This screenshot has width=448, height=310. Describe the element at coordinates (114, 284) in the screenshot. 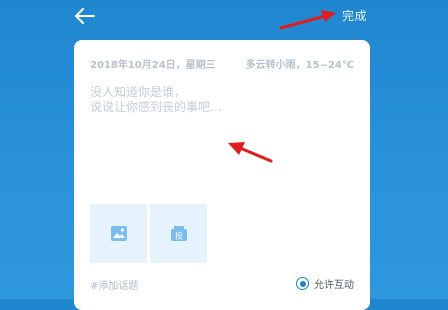

I see `add-topic-link: #添加话题` at that location.